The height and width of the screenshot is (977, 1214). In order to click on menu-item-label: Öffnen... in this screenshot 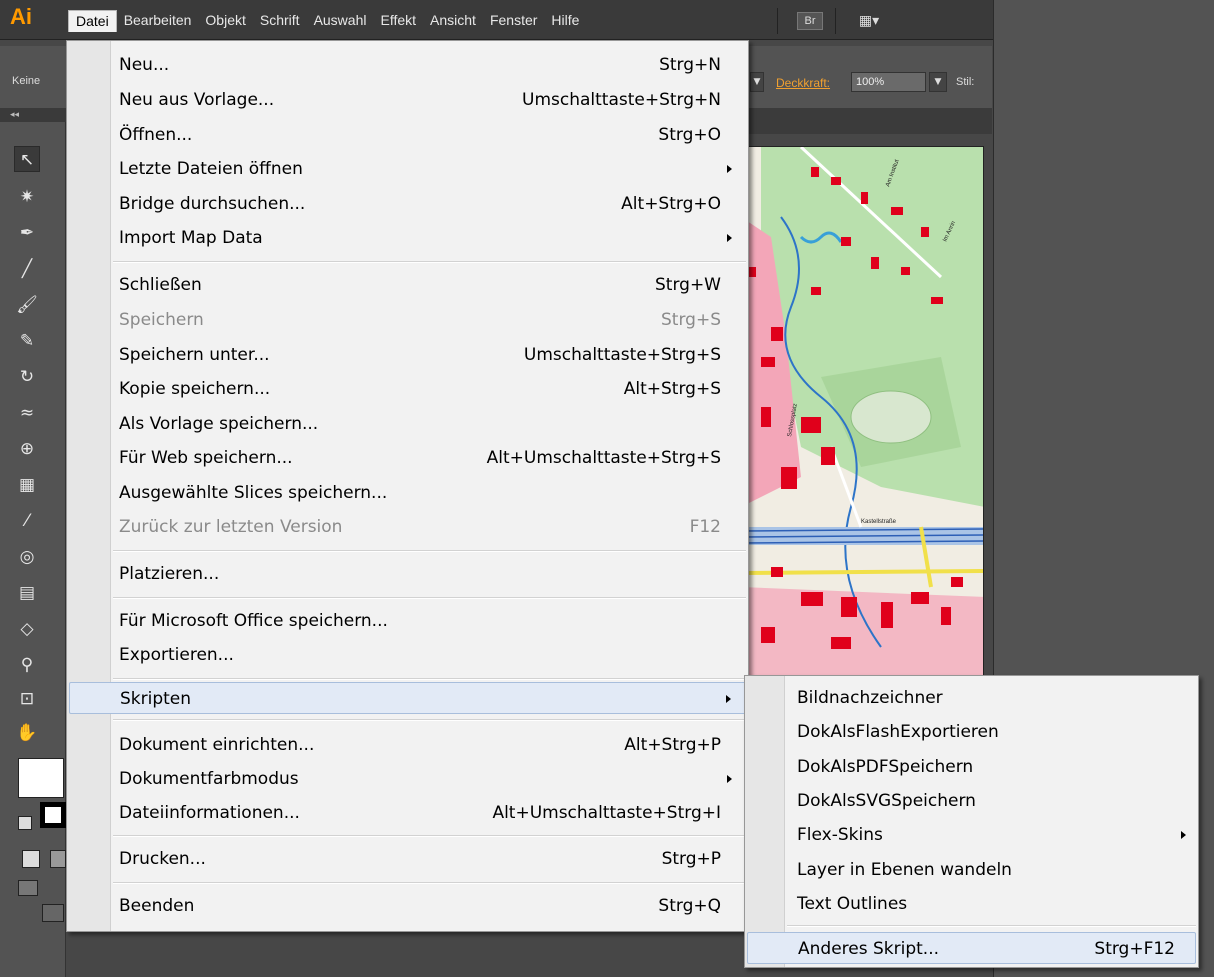, I will do `click(156, 135)`.